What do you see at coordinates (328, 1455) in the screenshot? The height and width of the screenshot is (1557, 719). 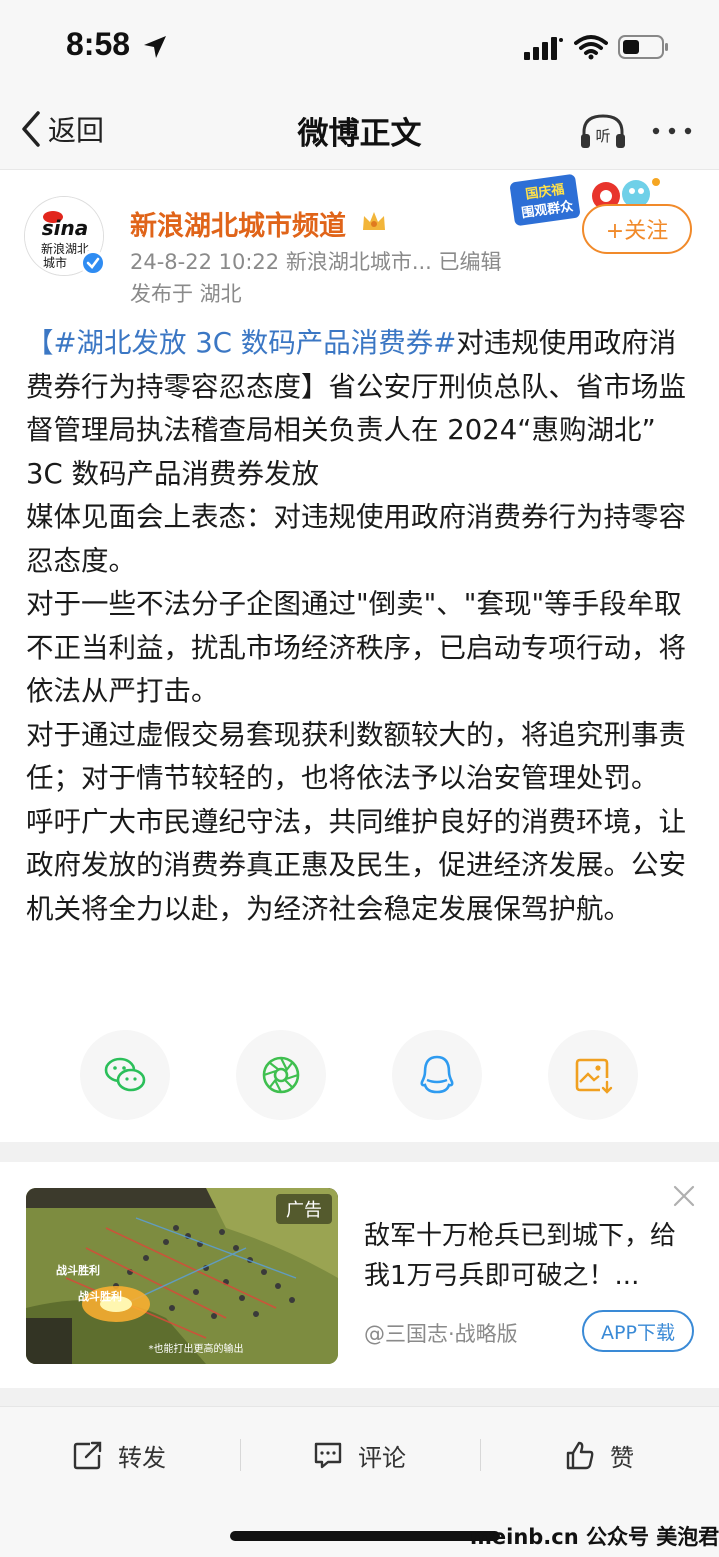 I see `comment-icon` at bounding box center [328, 1455].